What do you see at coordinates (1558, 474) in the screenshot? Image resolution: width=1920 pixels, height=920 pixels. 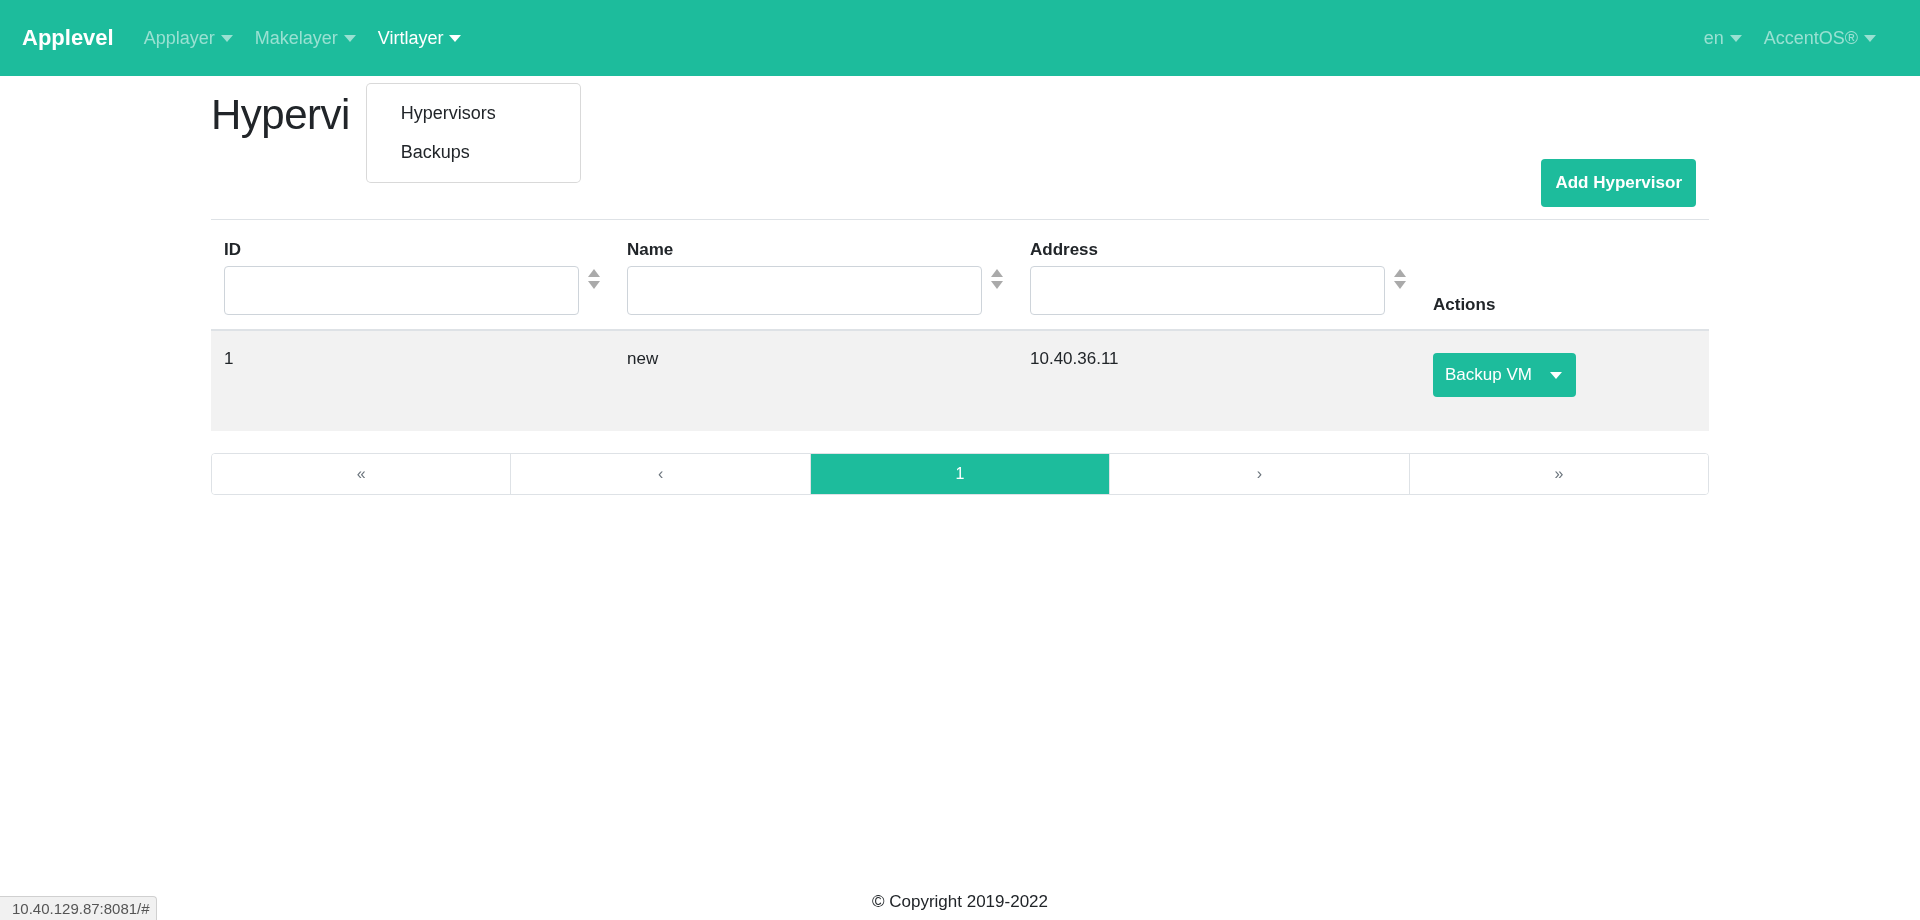 I see `page-link: »` at bounding box center [1558, 474].